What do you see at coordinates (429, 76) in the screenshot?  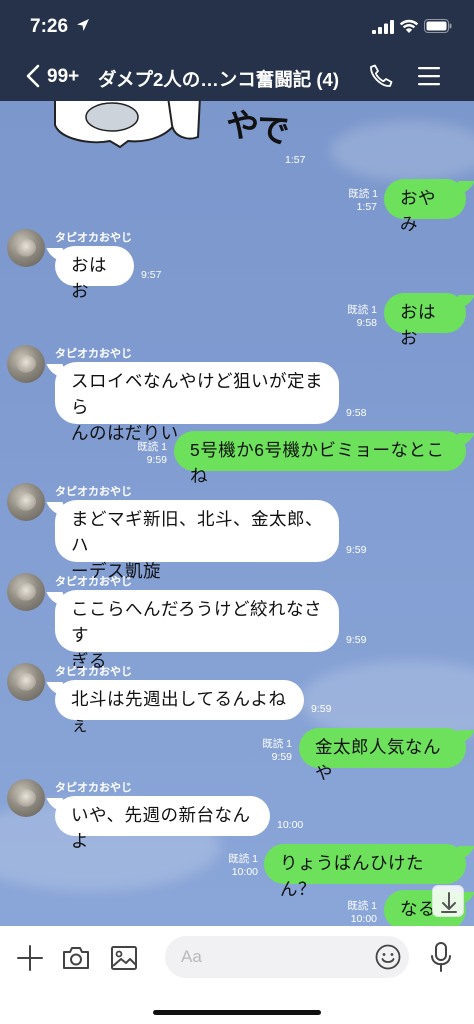 I see `menu-icon` at bounding box center [429, 76].